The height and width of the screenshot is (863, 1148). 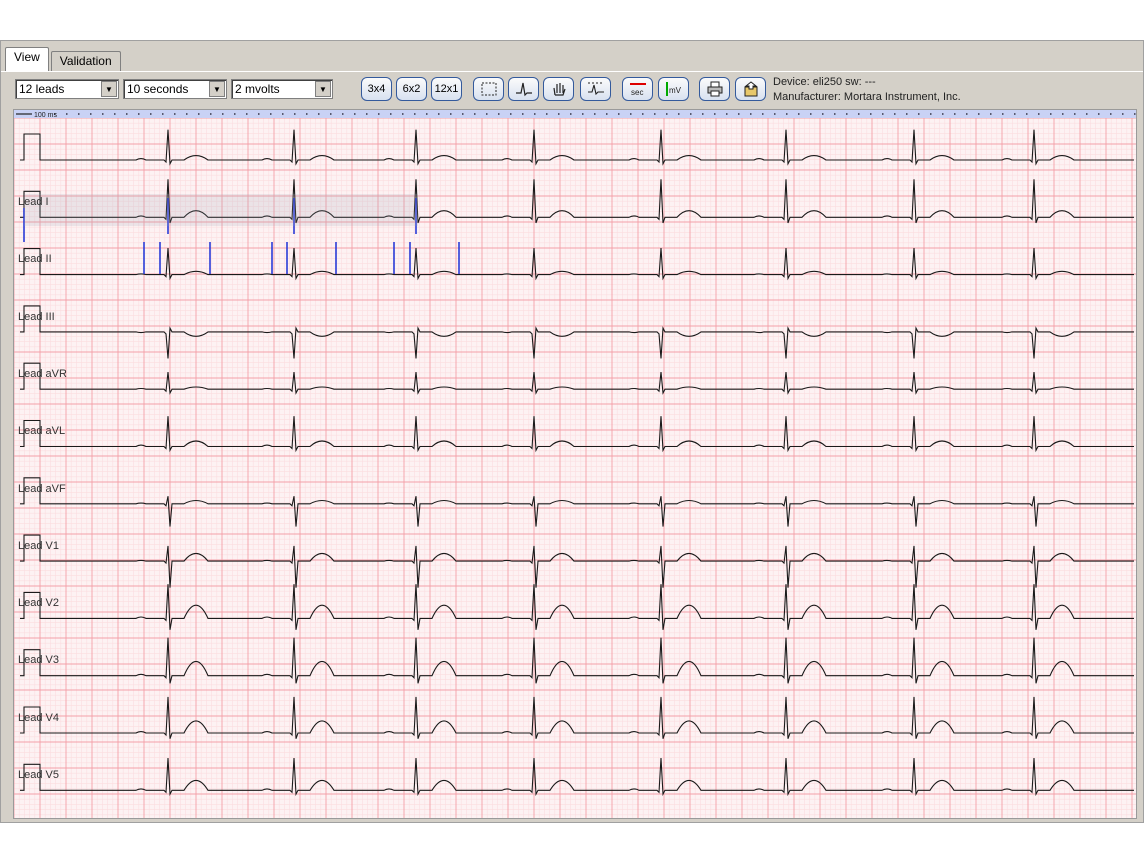 What do you see at coordinates (38, 545) in the screenshot?
I see `lead-label: Lead V1` at bounding box center [38, 545].